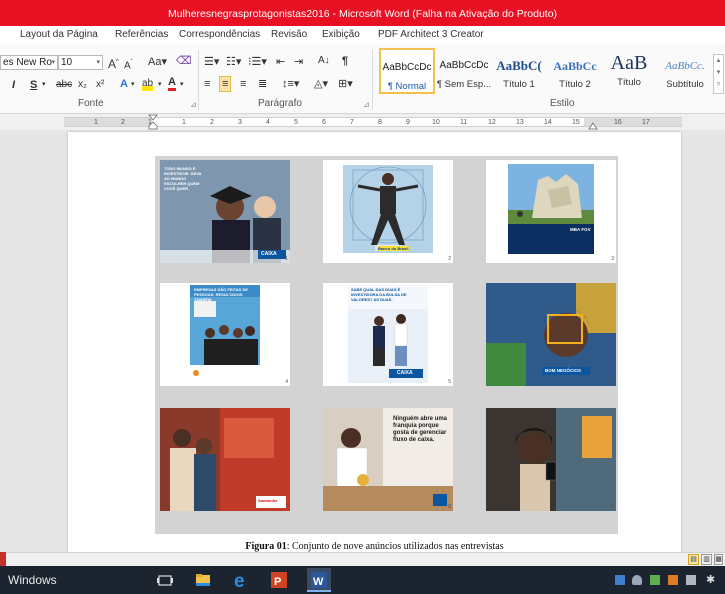  I want to click on show-formatting-icon: ¶, so click(345, 61).